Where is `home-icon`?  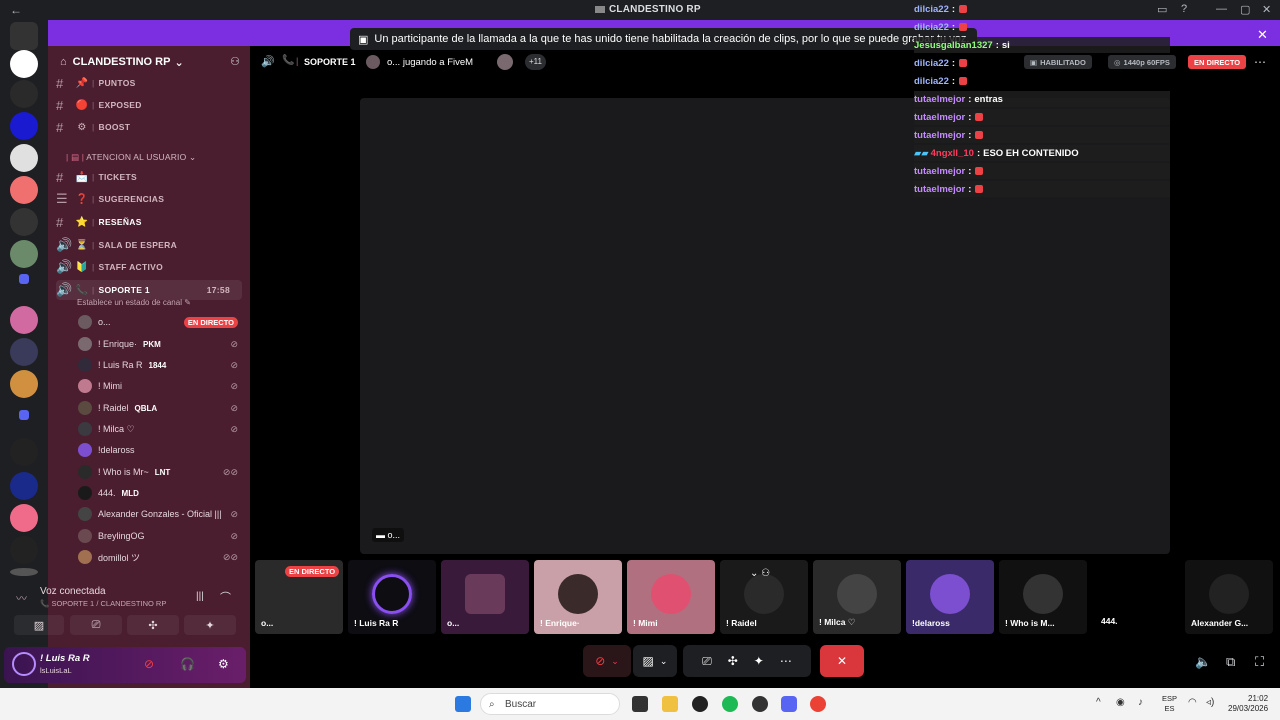 home-icon is located at coordinates (24, 36).